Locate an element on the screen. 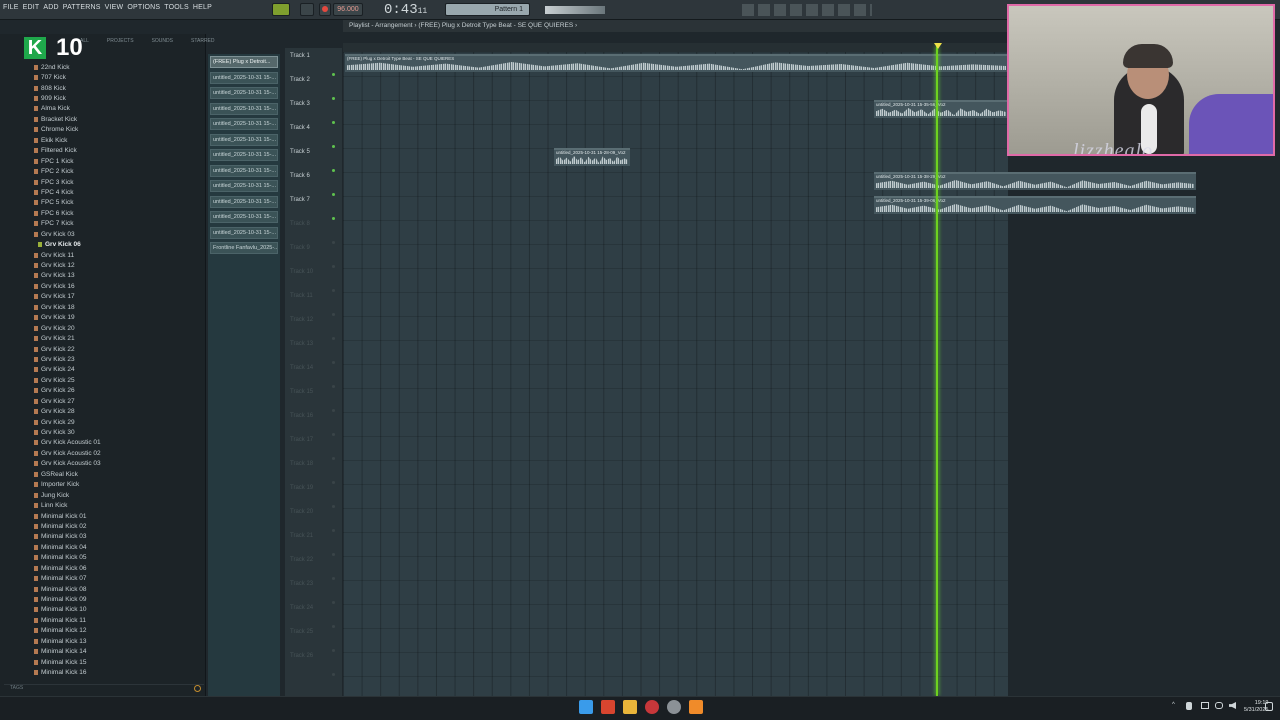 The height and width of the screenshot is (720, 1280). browser-item: Minimal Kick 13 is located at coordinates (119, 641).